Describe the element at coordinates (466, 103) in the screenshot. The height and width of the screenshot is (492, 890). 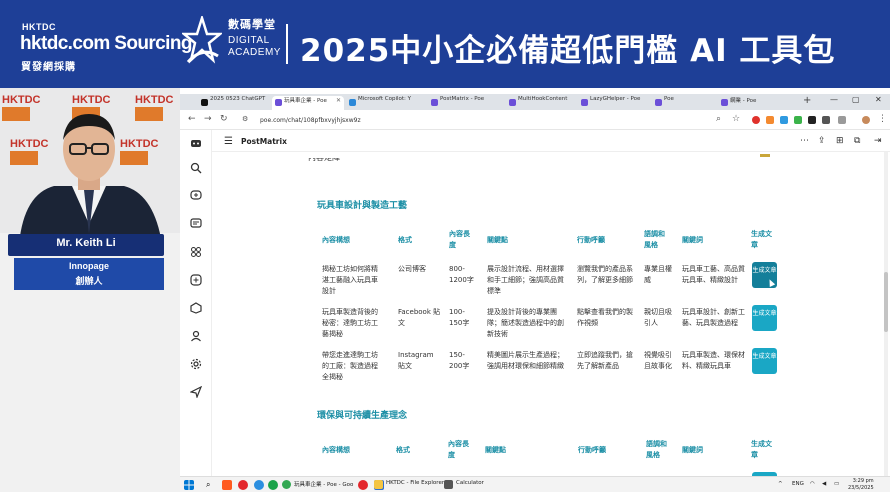
I see `tab-postmatrix: PostMatrix - Poe` at that location.